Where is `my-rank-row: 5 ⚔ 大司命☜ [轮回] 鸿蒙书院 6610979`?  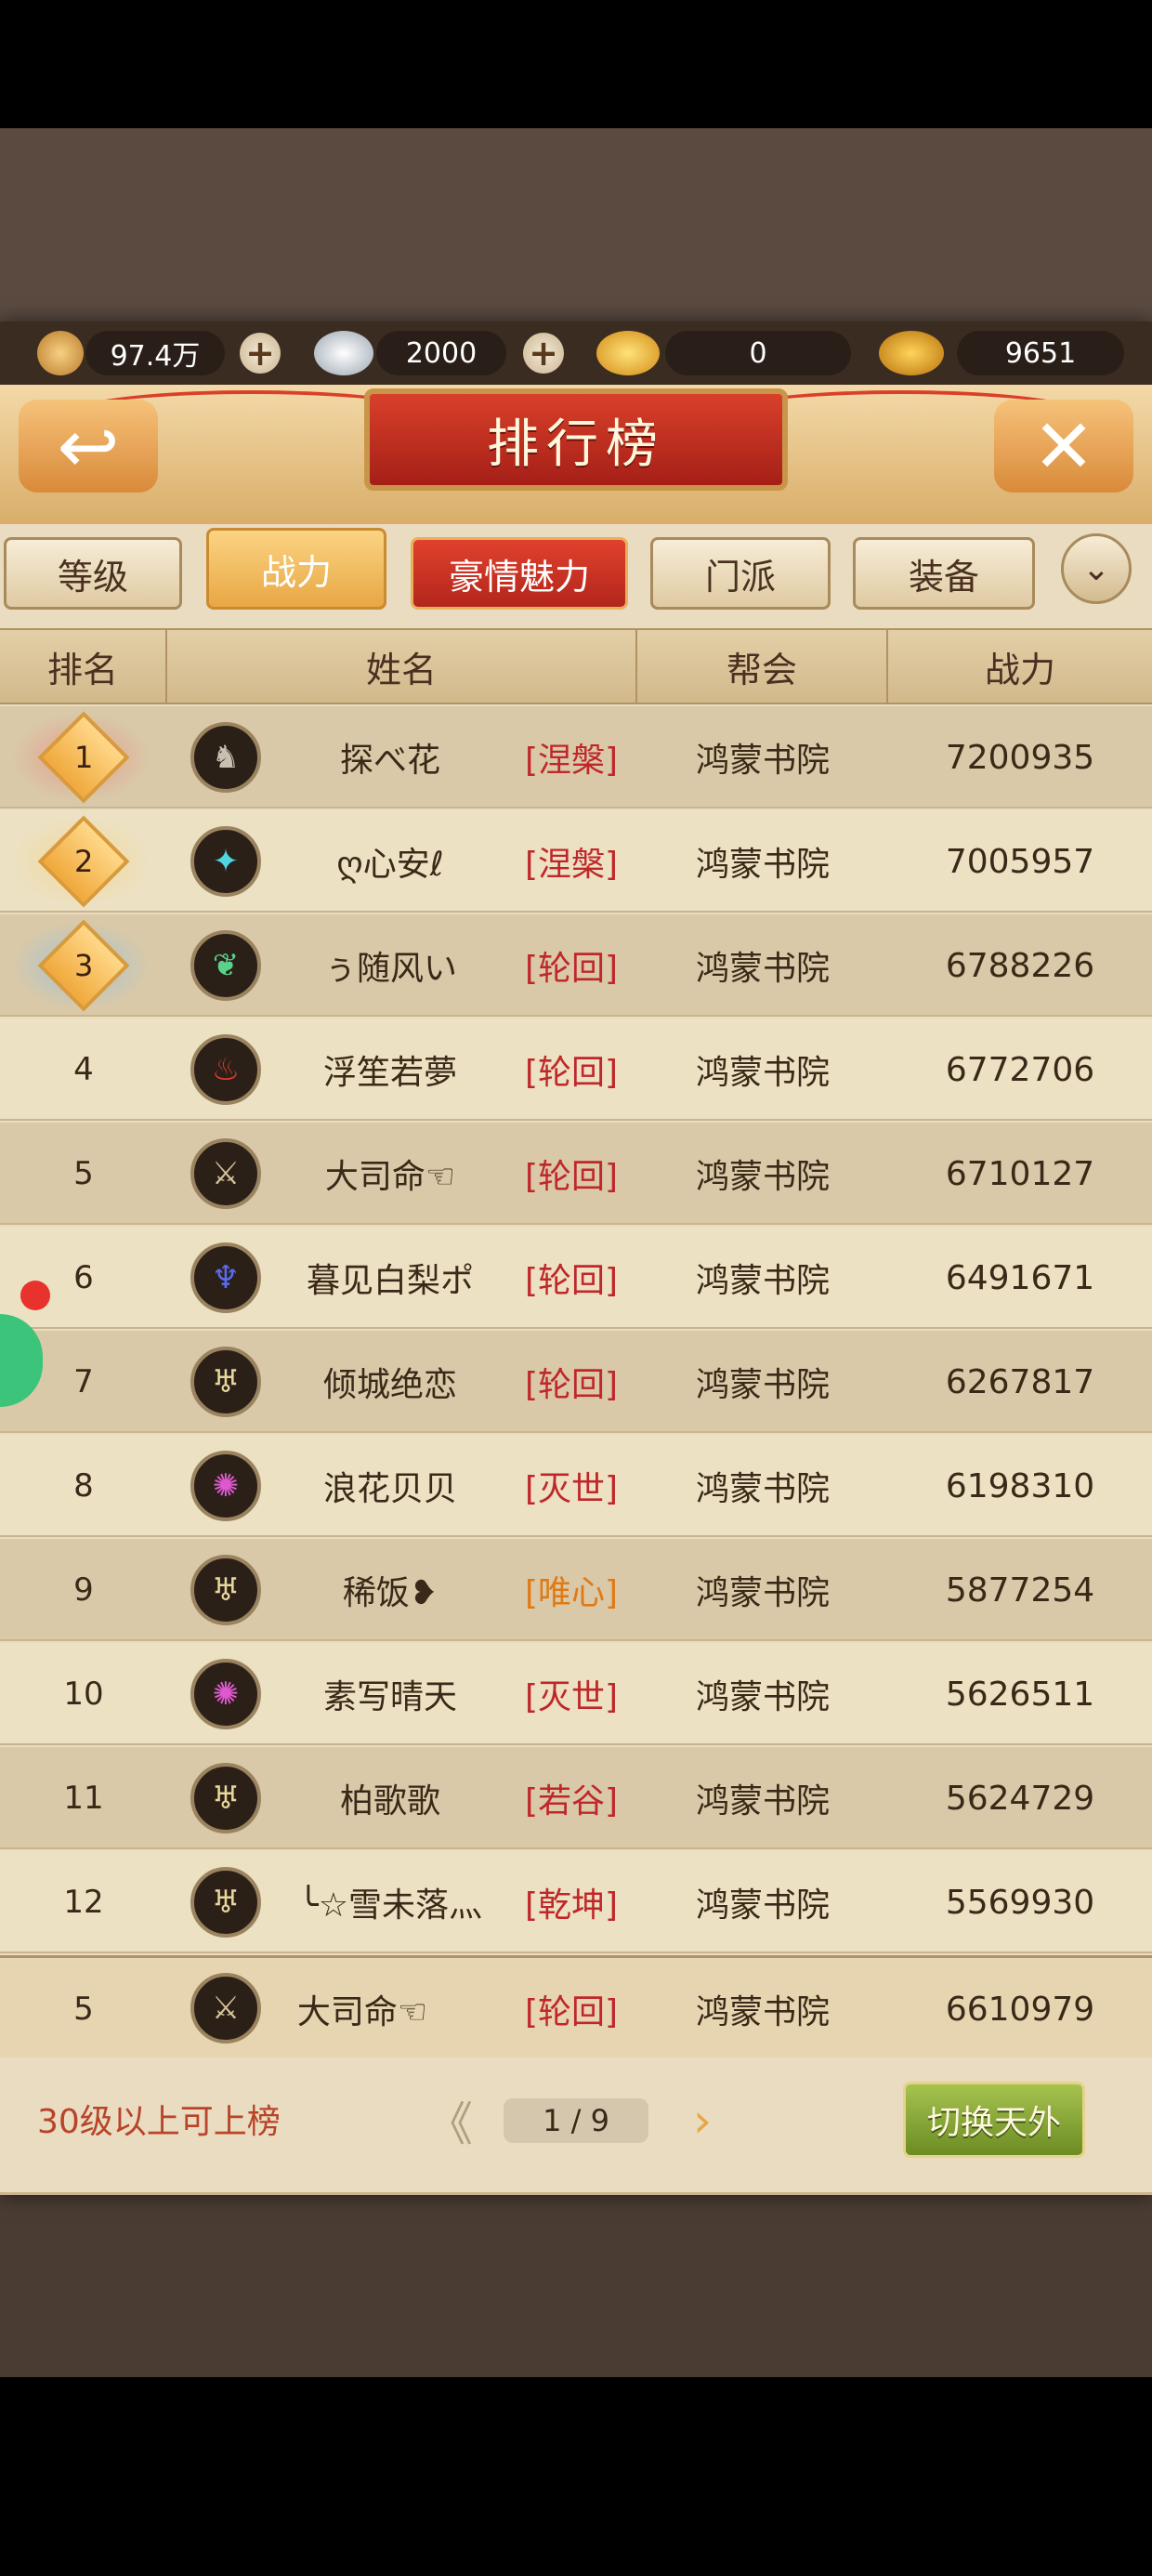
my-rank-row: 5 ⚔ 大司命☜ [轮回] 鸿蒙书院 6610979 is located at coordinates (576, 2006).